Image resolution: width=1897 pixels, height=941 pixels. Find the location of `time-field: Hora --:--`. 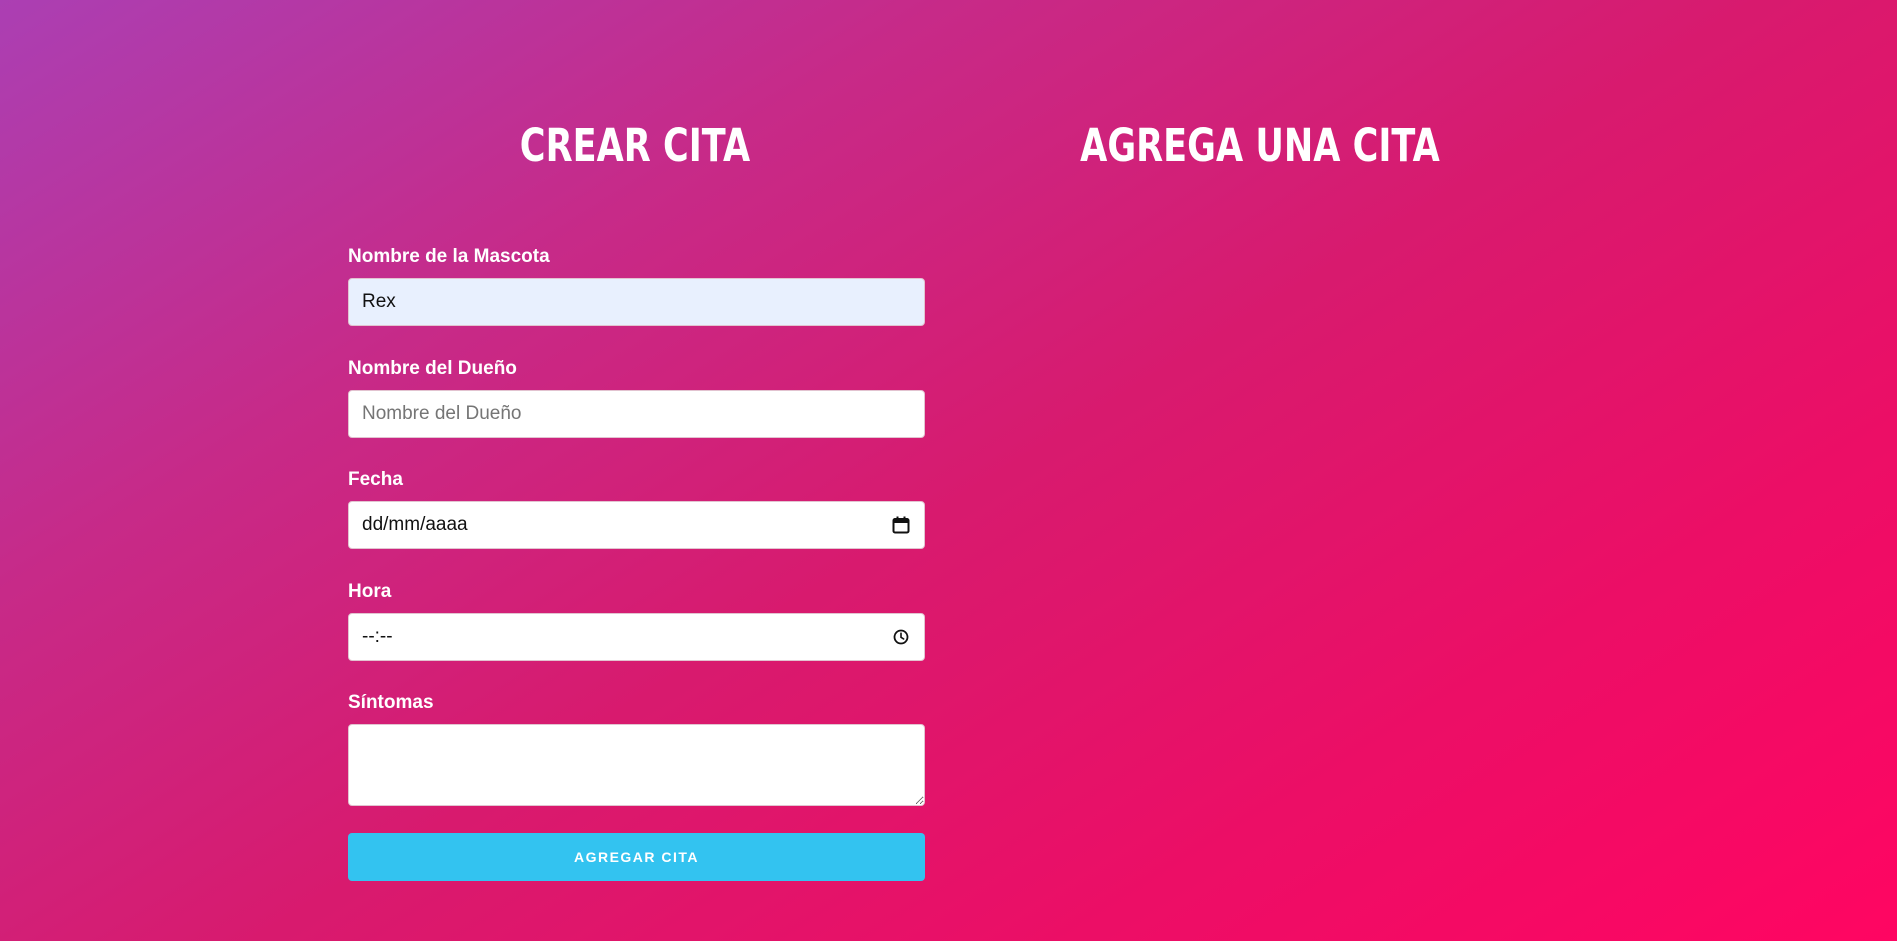

time-field: Hora --:-- is located at coordinates (636, 620).